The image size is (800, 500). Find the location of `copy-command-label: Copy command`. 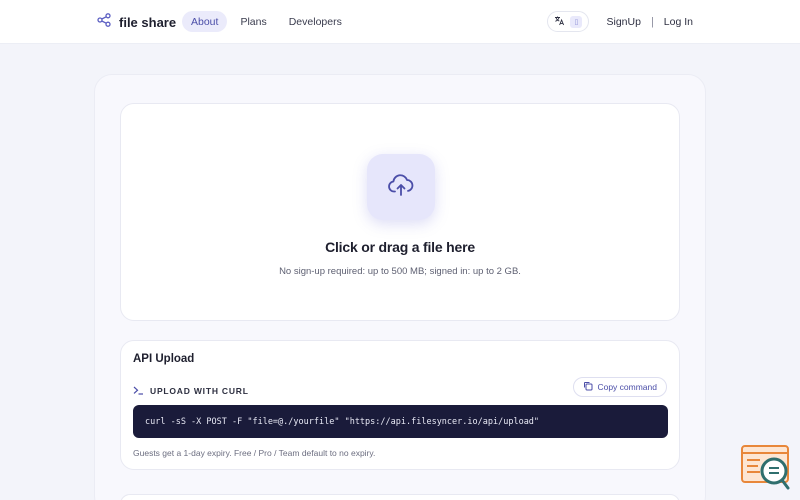

copy-command-label: Copy command is located at coordinates (627, 387).